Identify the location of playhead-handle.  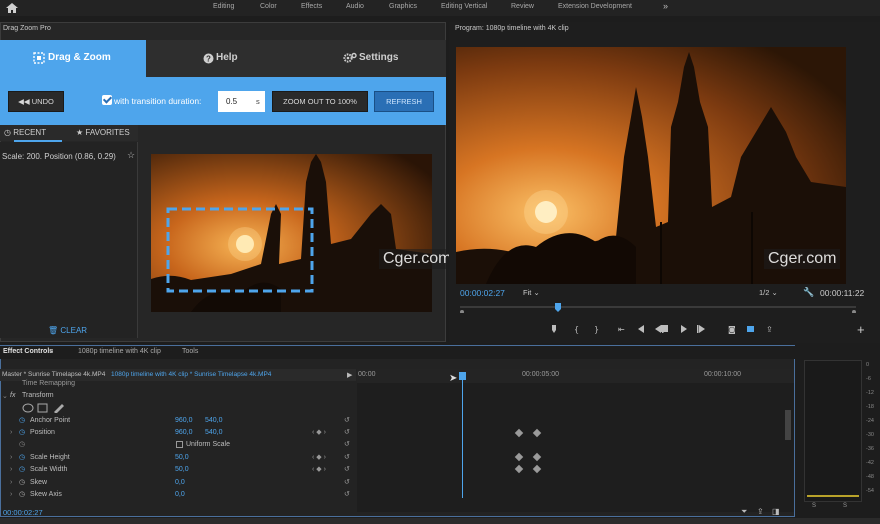
(462, 376).